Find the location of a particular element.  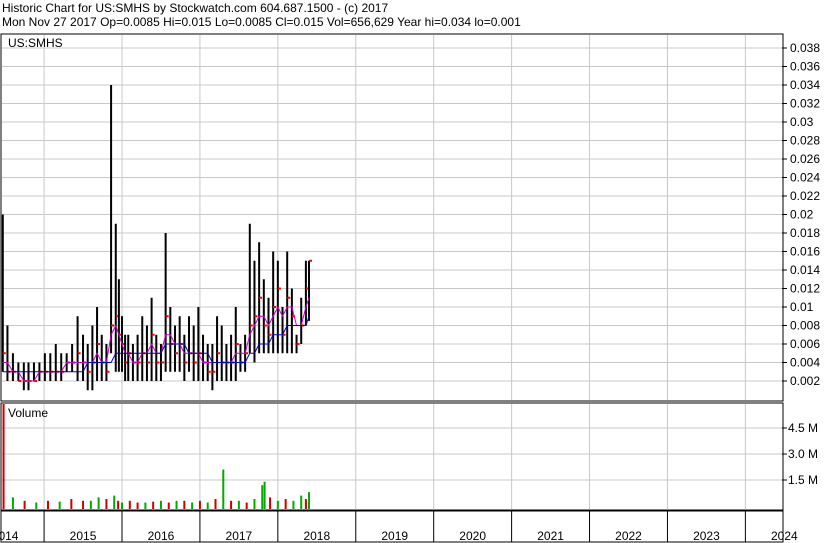

x-axis-label: 2020 is located at coordinates (472, 536).